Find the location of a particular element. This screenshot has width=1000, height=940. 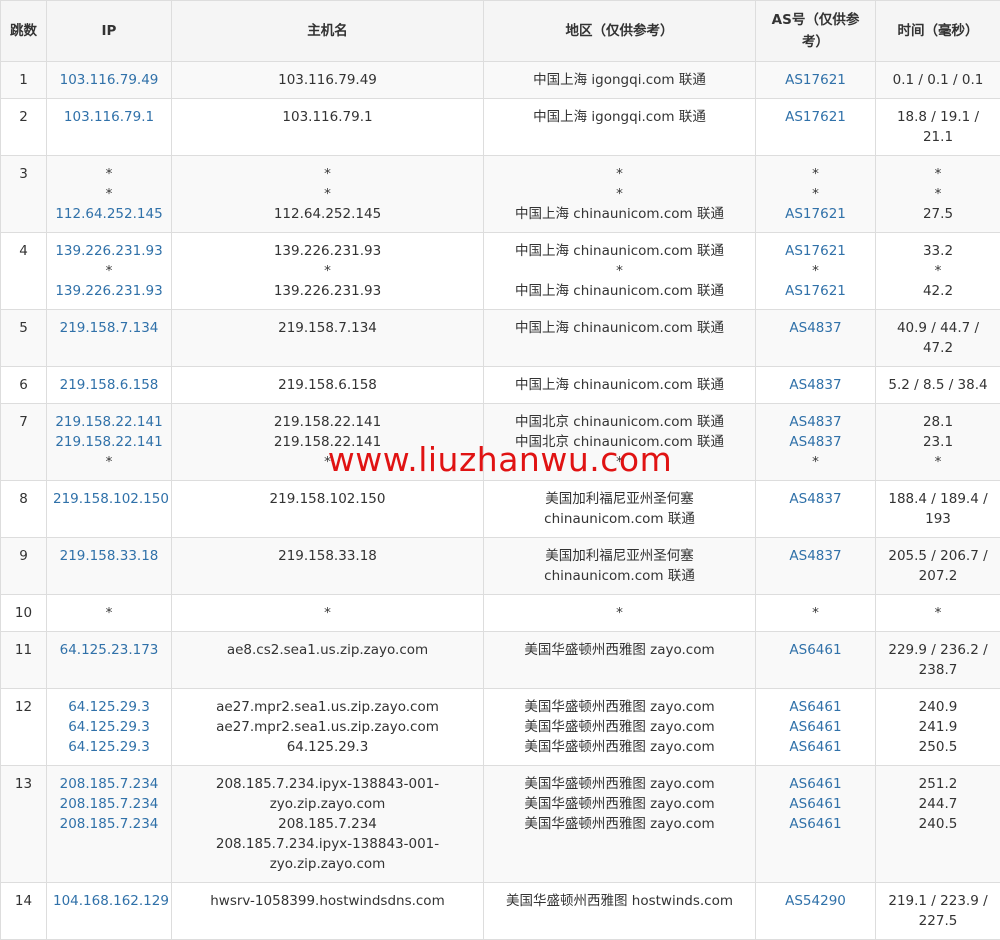

time-cell: 229.9 / 236.2 / 238.7 is located at coordinates (938, 660).